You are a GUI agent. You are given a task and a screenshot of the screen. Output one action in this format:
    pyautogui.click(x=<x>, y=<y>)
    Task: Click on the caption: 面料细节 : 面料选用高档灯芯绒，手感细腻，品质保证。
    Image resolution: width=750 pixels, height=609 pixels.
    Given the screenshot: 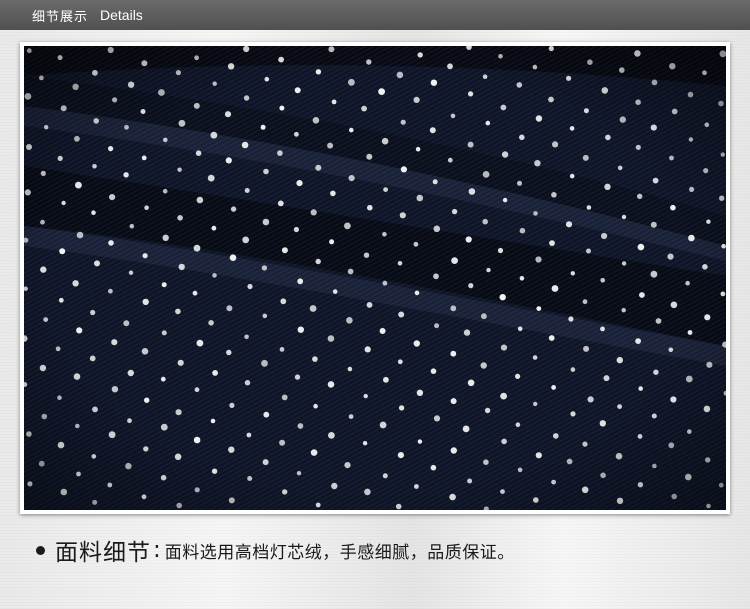 What is the action you would take?
    pyautogui.click(x=275, y=550)
    